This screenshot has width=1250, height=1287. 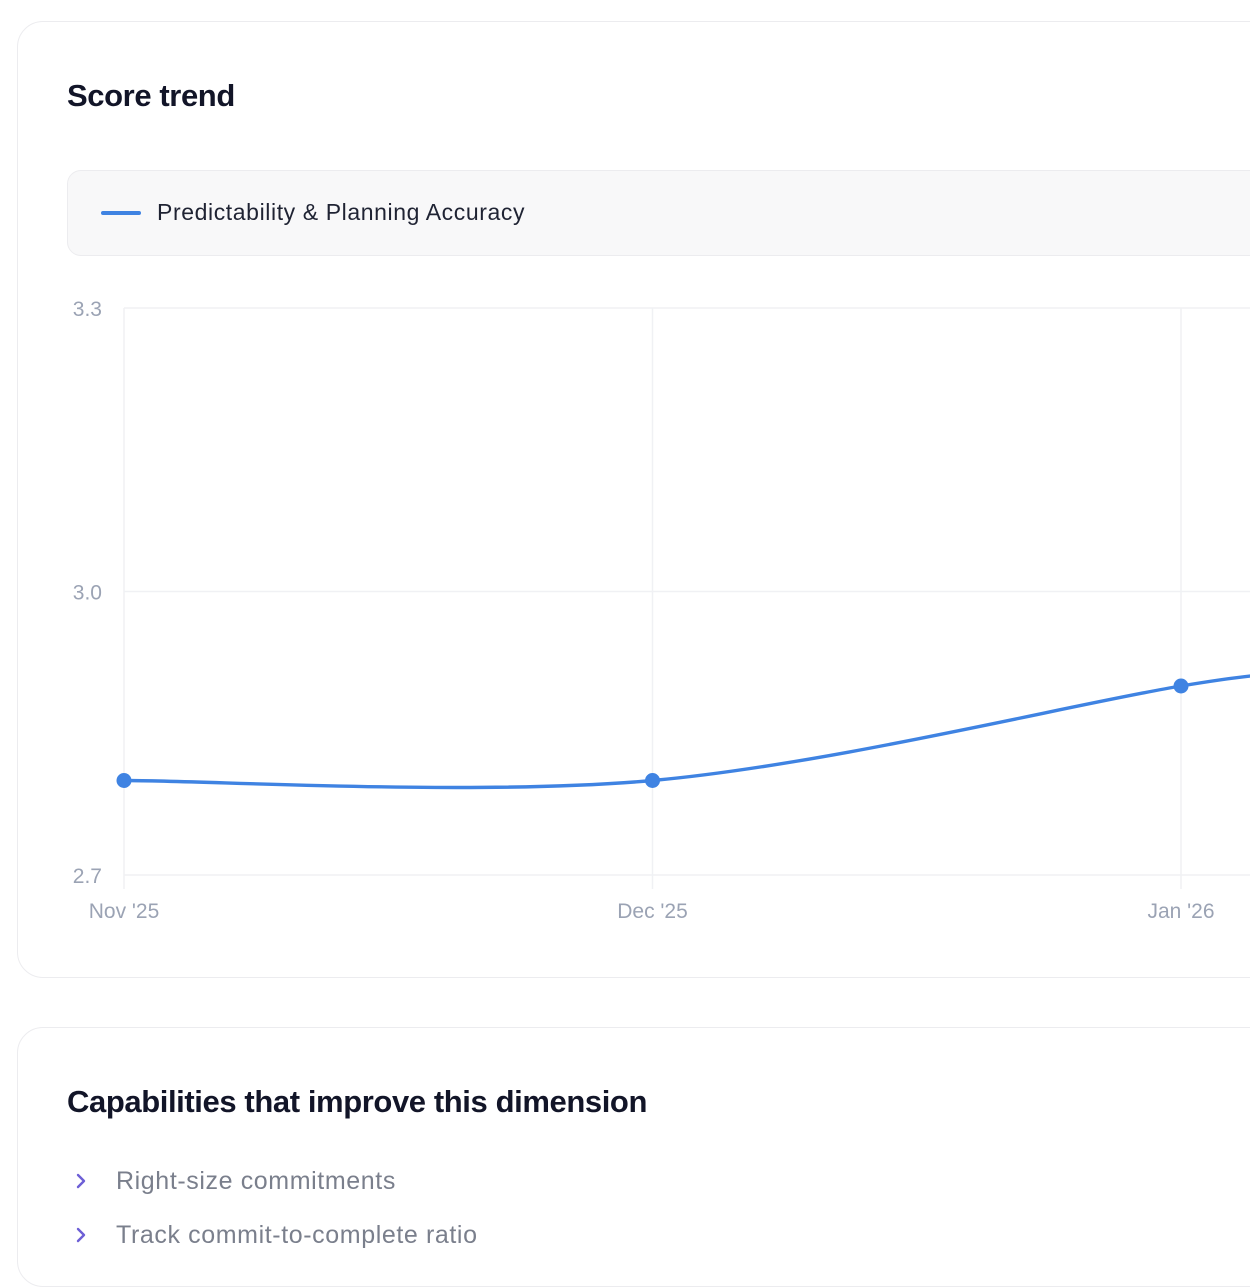 I want to click on y-tick-label: 3.0, so click(x=87, y=593).